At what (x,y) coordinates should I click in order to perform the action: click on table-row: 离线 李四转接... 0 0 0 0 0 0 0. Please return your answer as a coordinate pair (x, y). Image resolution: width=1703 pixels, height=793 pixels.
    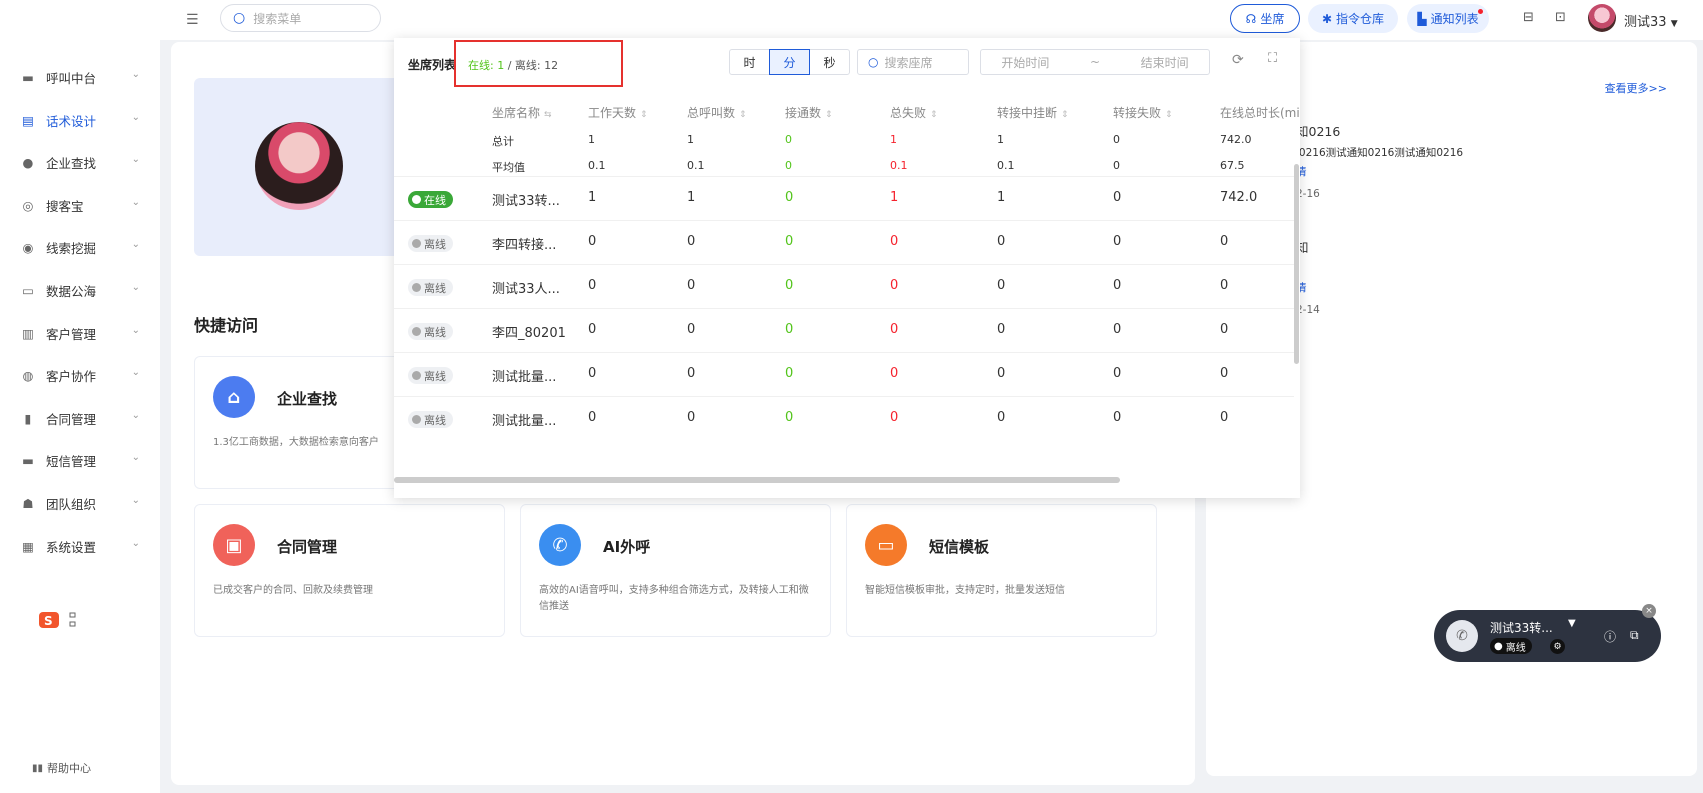
    Looking at the image, I should click on (844, 242).